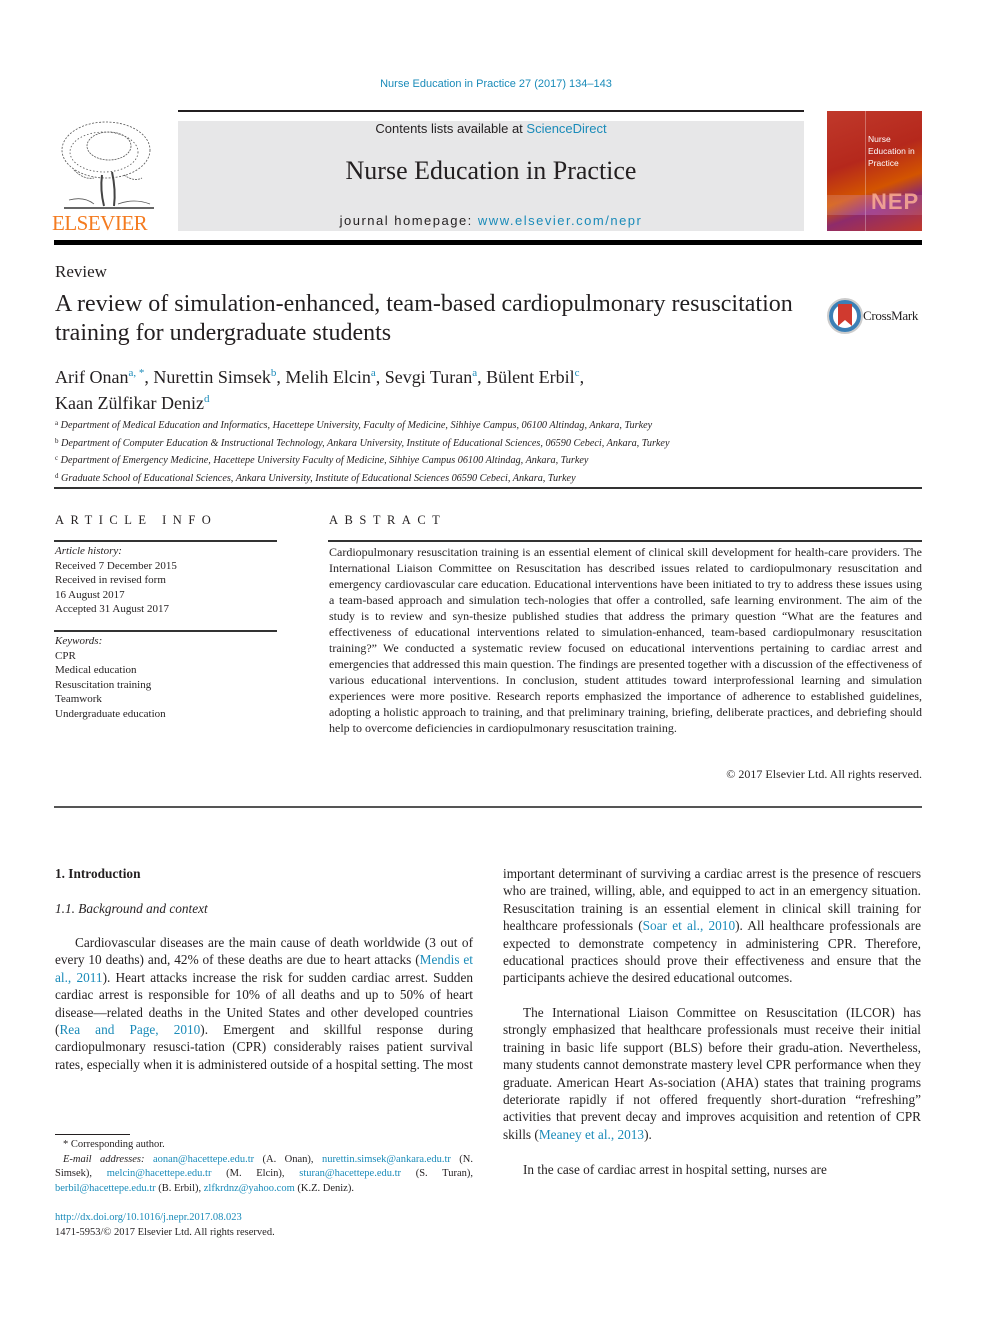 Image resolution: width=992 pixels, height=1323 pixels. I want to click on author-affil-link: c, so click(577, 373).